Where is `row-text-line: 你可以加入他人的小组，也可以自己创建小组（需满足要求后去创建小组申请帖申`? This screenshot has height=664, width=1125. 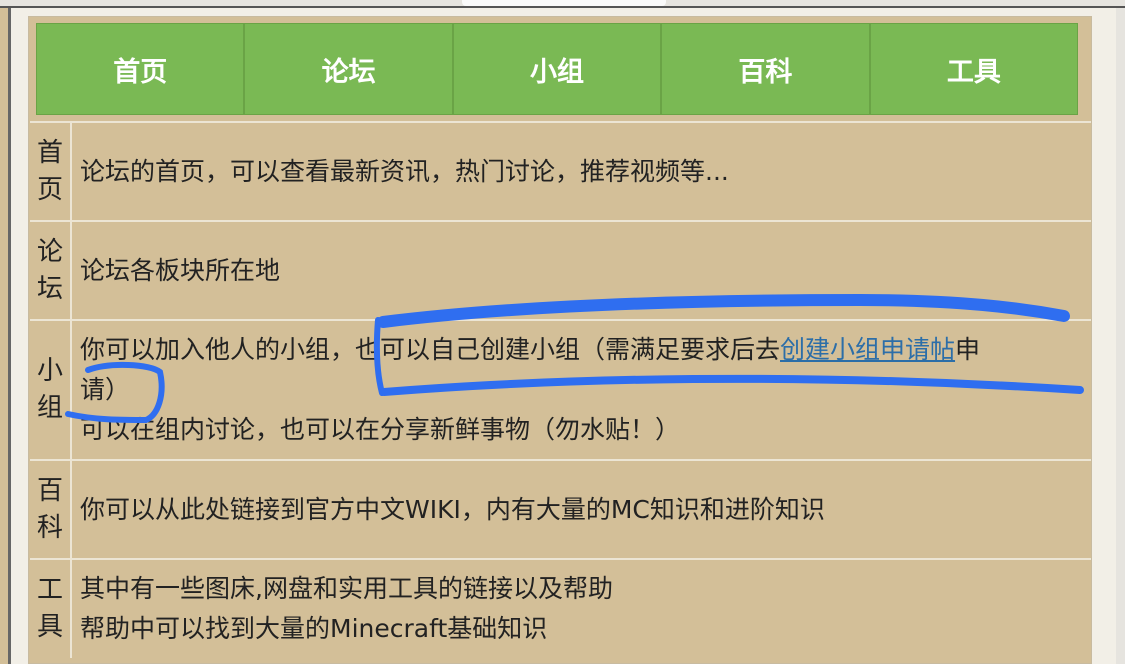
row-text-line: 你可以加入他人的小组，也可以自己创建小组（需满足要求后去创建小组申请帖申 is located at coordinates (581, 350).